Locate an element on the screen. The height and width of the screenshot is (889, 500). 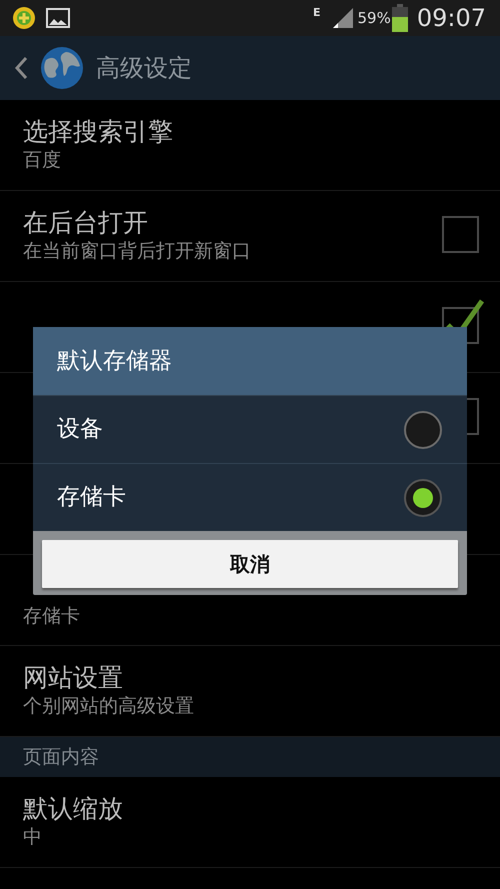
battery-percent: 59% is located at coordinates (374, 18).